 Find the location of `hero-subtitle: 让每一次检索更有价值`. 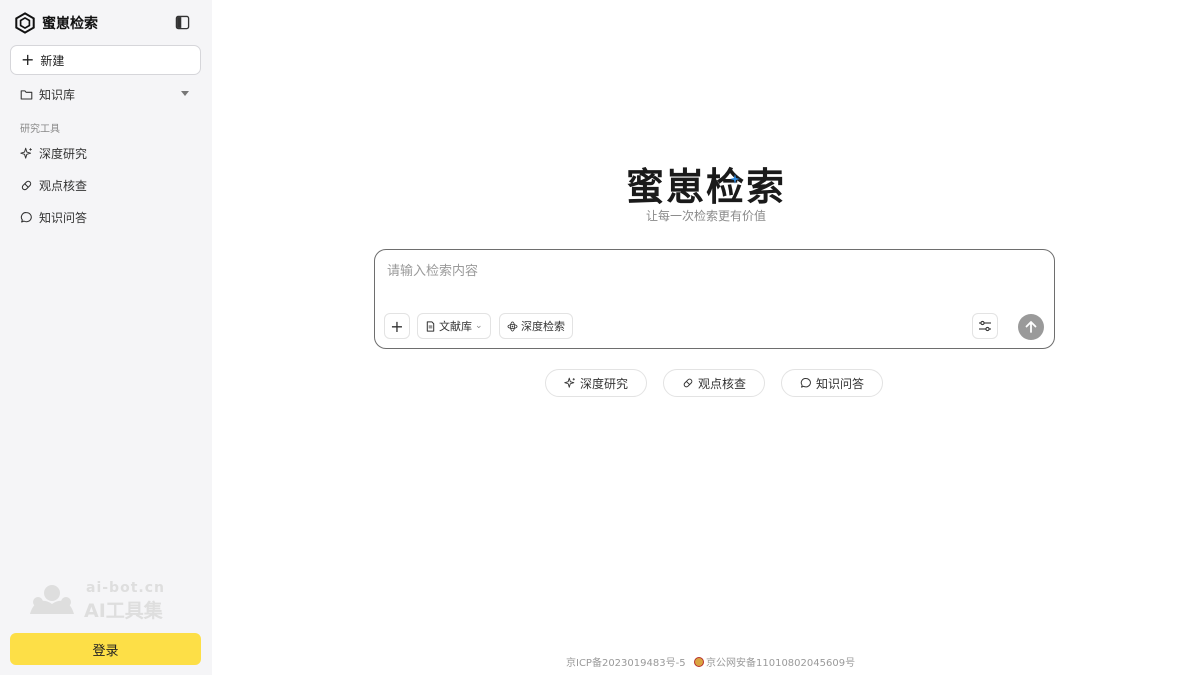

hero-subtitle: 让每一次检索更有价值 is located at coordinates (705, 216).